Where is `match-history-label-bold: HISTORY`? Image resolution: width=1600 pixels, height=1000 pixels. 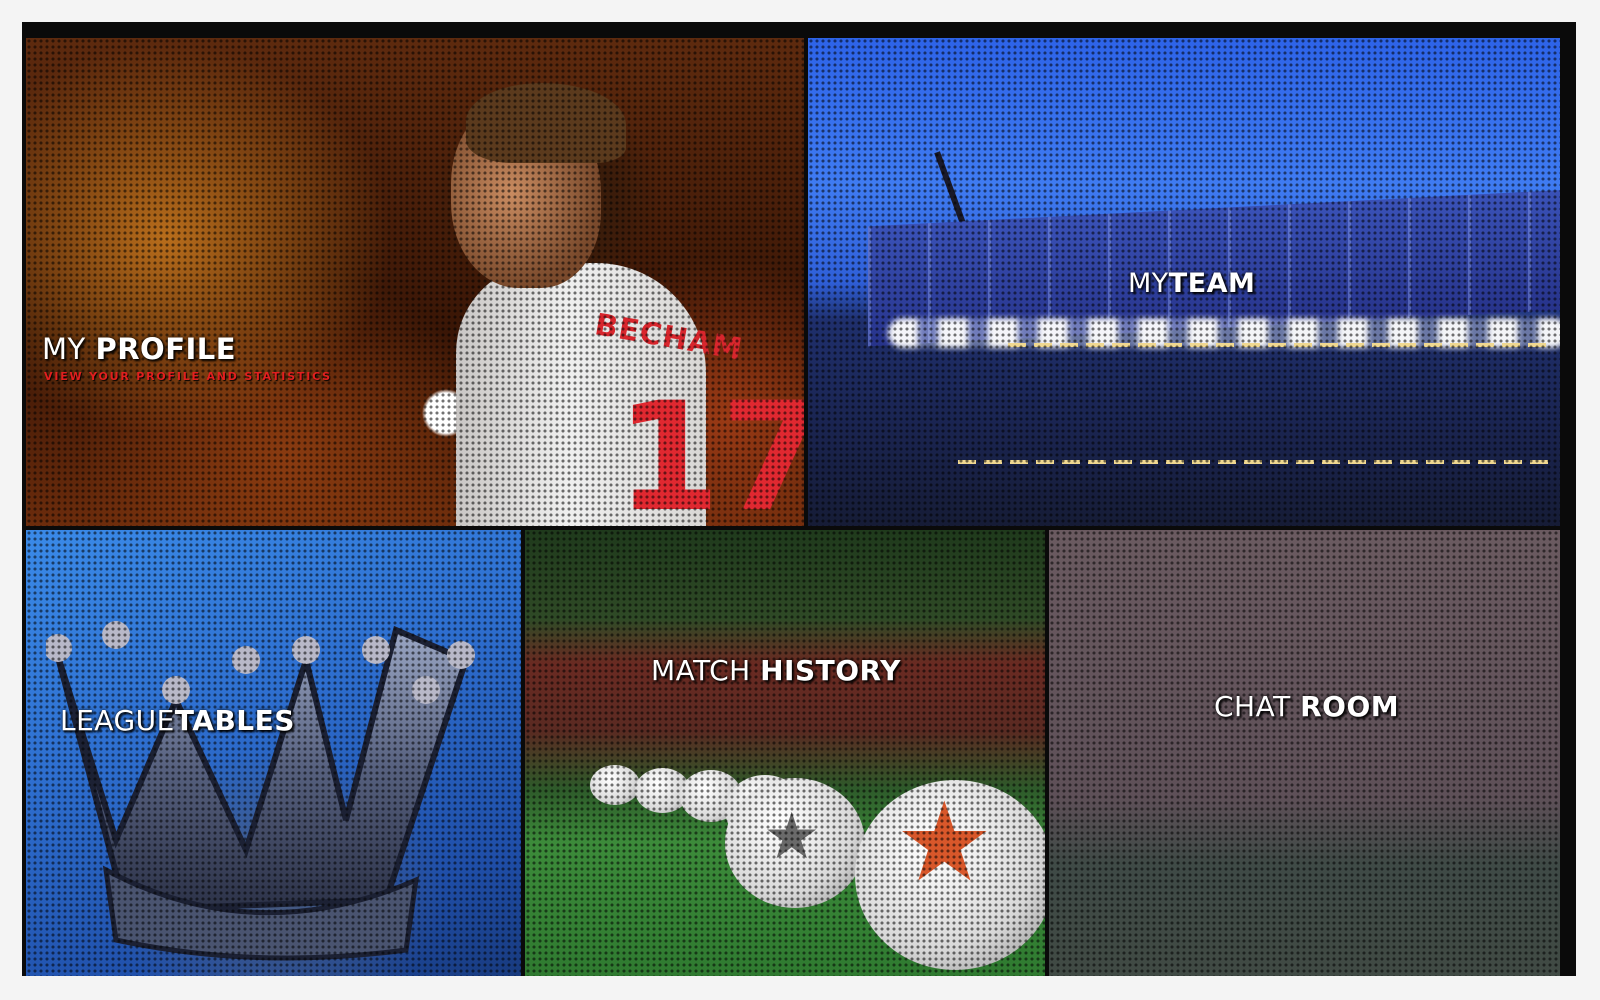 match-history-label-bold: HISTORY is located at coordinates (830, 670).